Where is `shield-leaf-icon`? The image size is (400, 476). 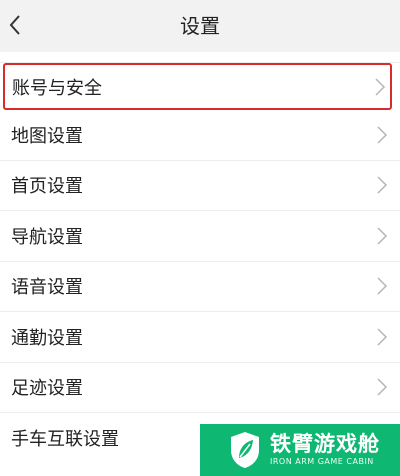
shield-leaf-icon is located at coordinates (245, 450).